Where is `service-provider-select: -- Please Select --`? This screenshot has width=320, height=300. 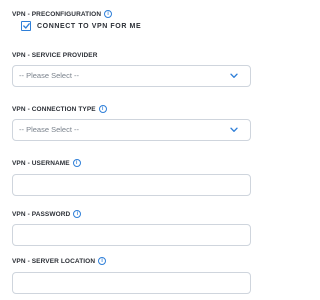 service-provider-select: -- Please Select -- is located at coordinates (131, 76).